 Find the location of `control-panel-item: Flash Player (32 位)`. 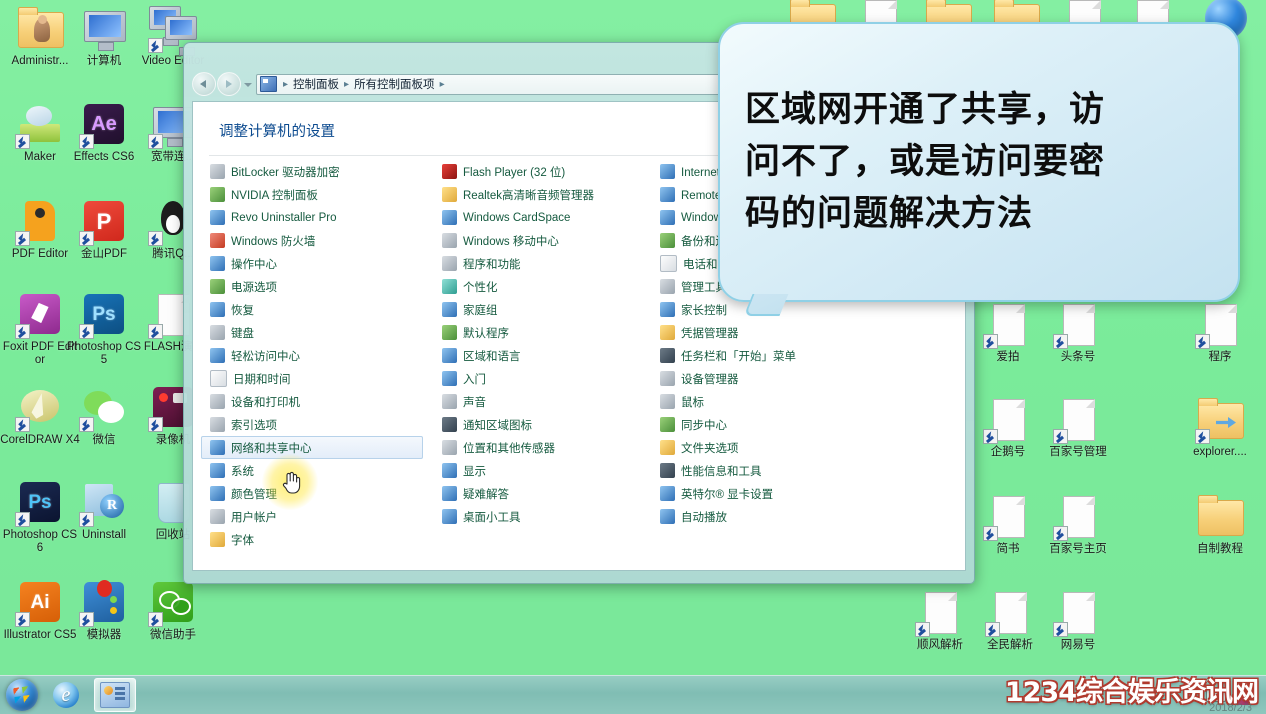

control-panel-item: Flash Player (32 位) is located at coordinates (544, 171).